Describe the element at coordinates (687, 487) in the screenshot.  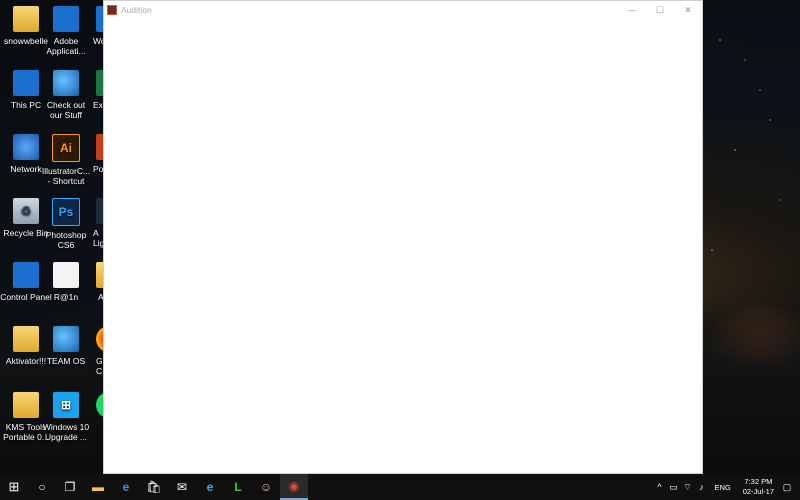
I see `wifi-icon: ⌔` at that location.